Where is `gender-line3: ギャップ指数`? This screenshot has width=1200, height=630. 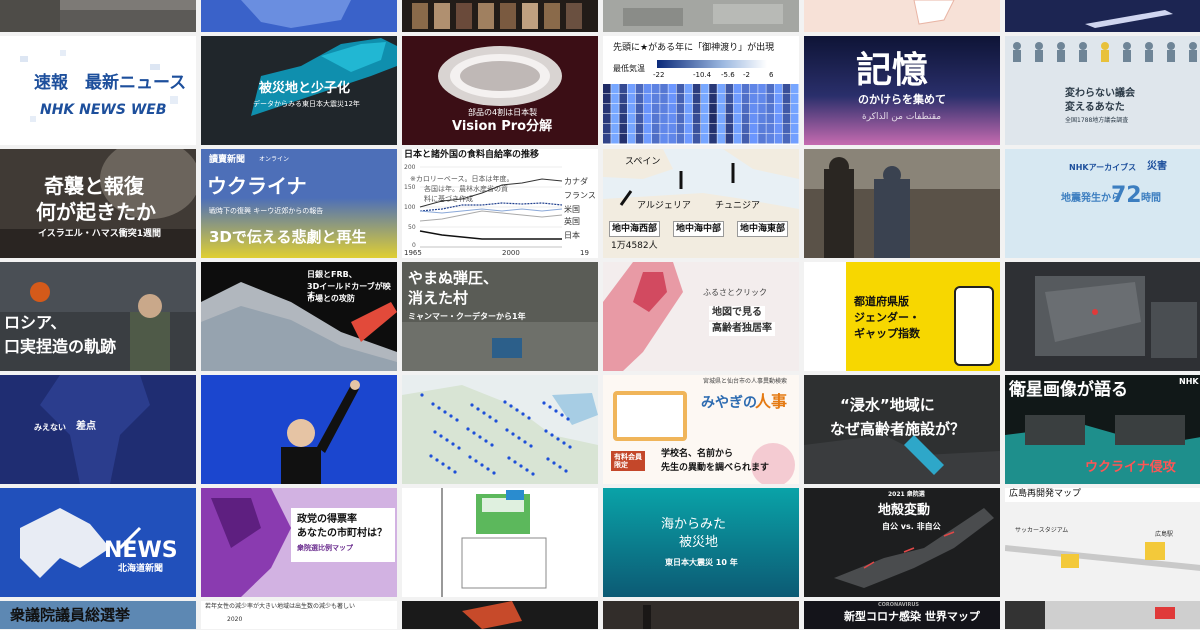 gender-line3: ギャップ指数 is located at coordinates (887, 333).